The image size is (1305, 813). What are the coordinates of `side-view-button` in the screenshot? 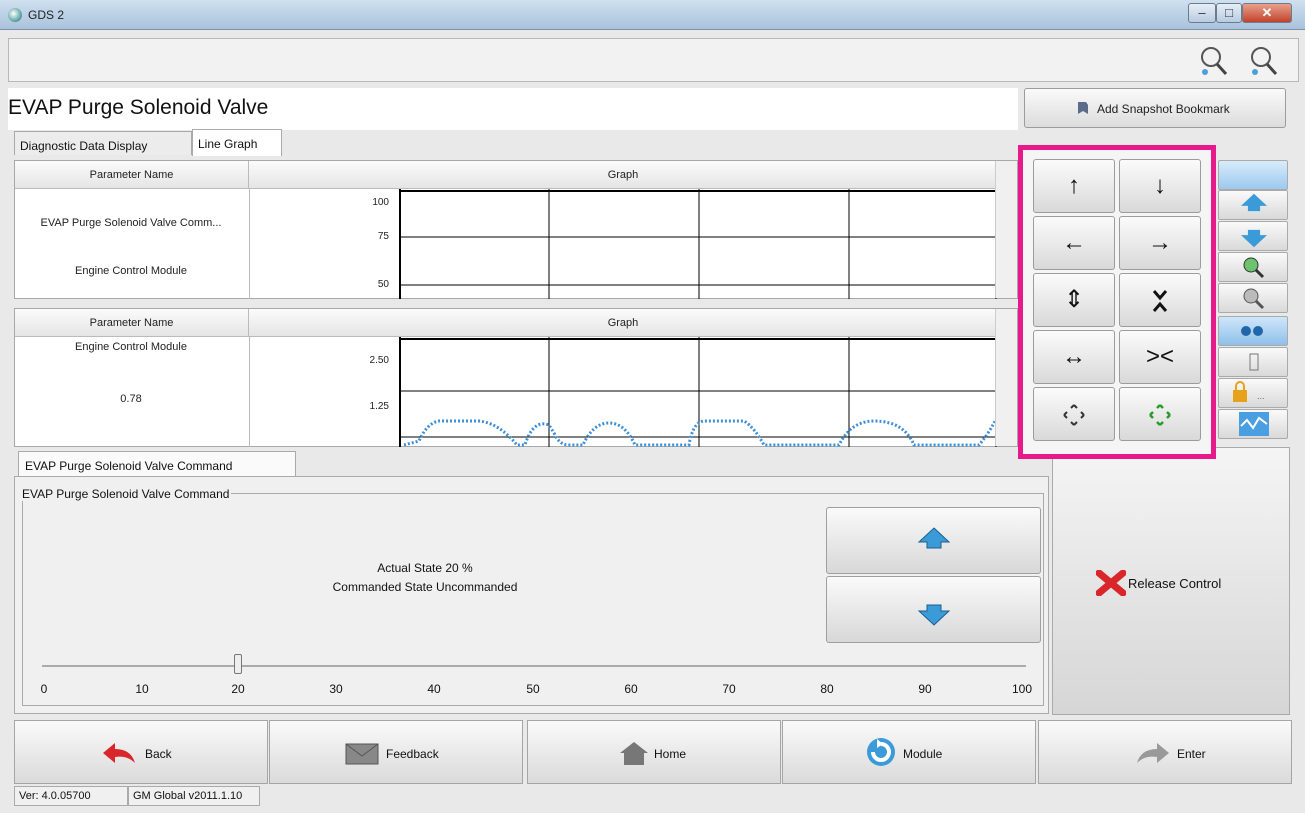 It's located at (1253, 331).